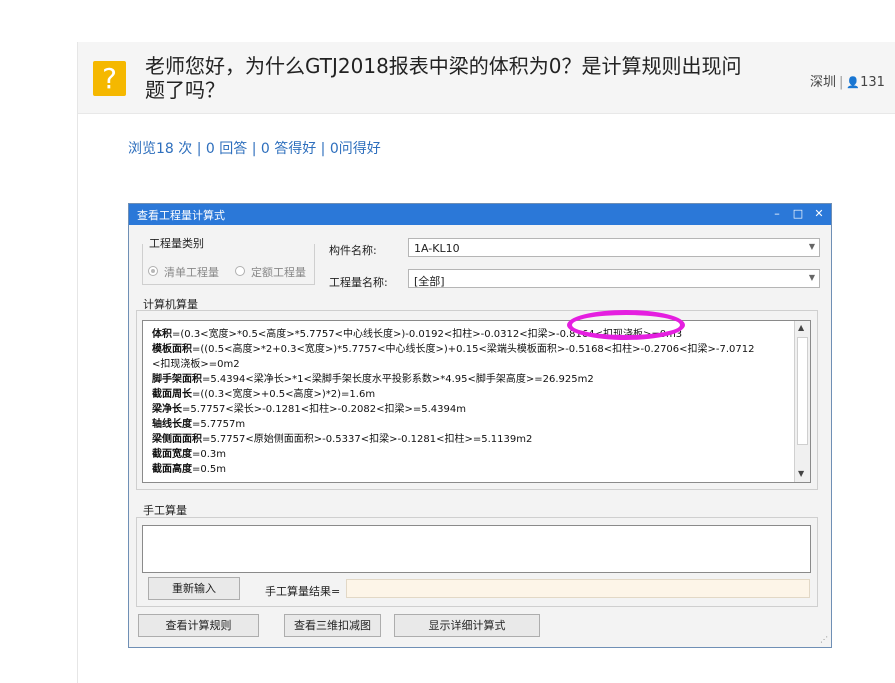 The width and height of the screenshot is (895, 683). Describe the element at coordinates (614, 247) in the screenshot. I see `component-name-select: 1A-KL10 ▼` at that location.